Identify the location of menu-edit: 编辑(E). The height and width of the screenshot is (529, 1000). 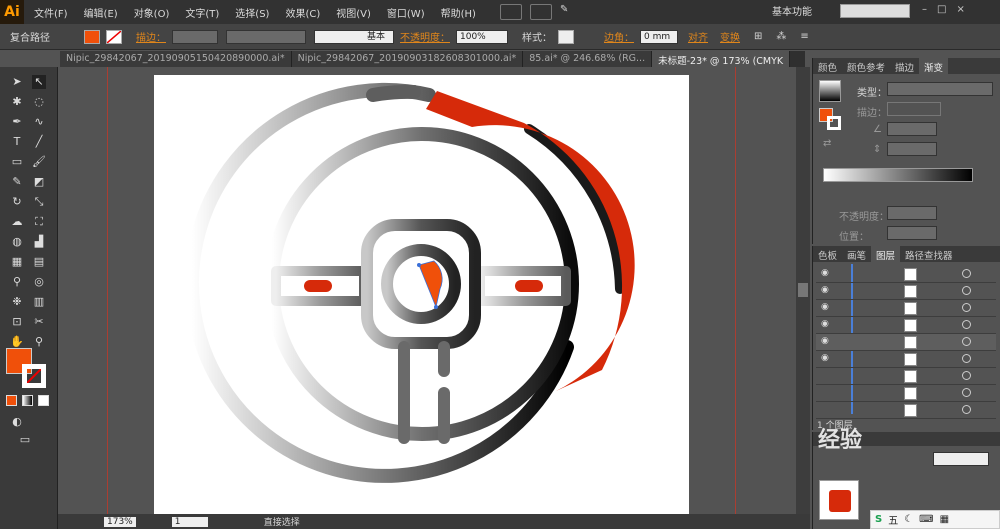
(101, 12).